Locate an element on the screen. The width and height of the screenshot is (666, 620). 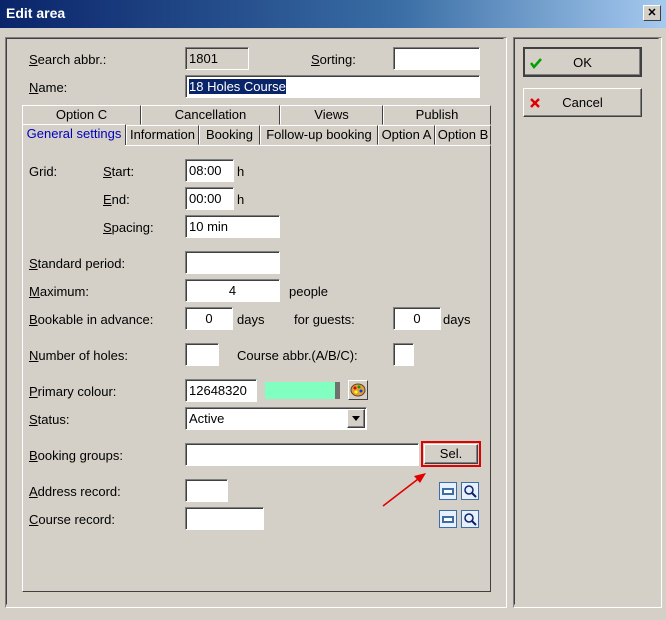
booking-groups-label-text: ooking groups: is located at coordinates (80, 455).